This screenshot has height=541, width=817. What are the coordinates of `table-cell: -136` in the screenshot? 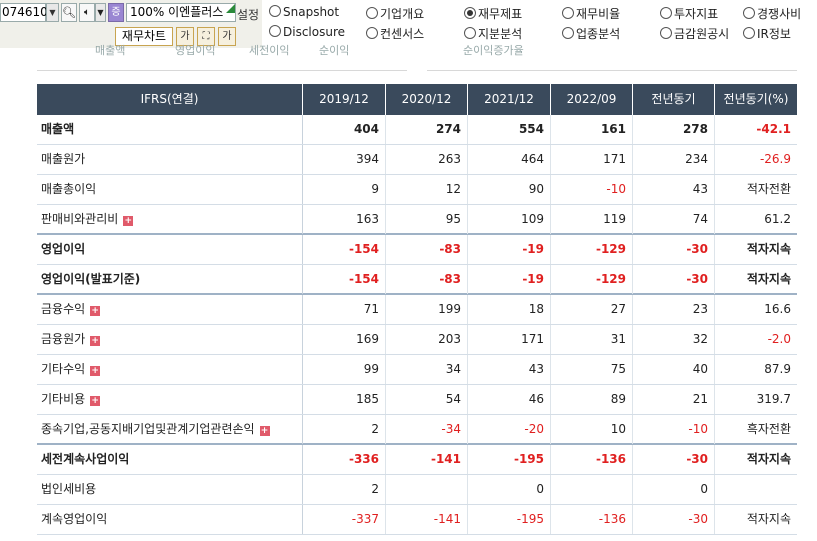 It's located at (592, 519).